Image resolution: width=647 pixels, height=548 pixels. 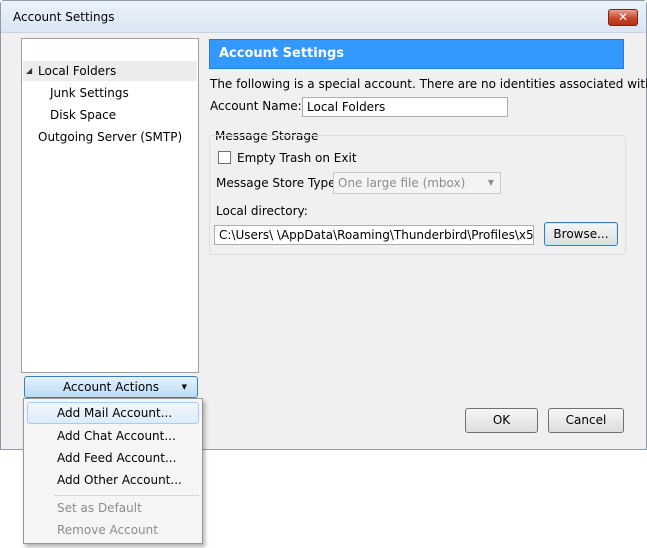 What do you see at coordinates (405, 107) in the screenshot?
I see `account-name-input: Local Folders` at bounding box center [405, 107].